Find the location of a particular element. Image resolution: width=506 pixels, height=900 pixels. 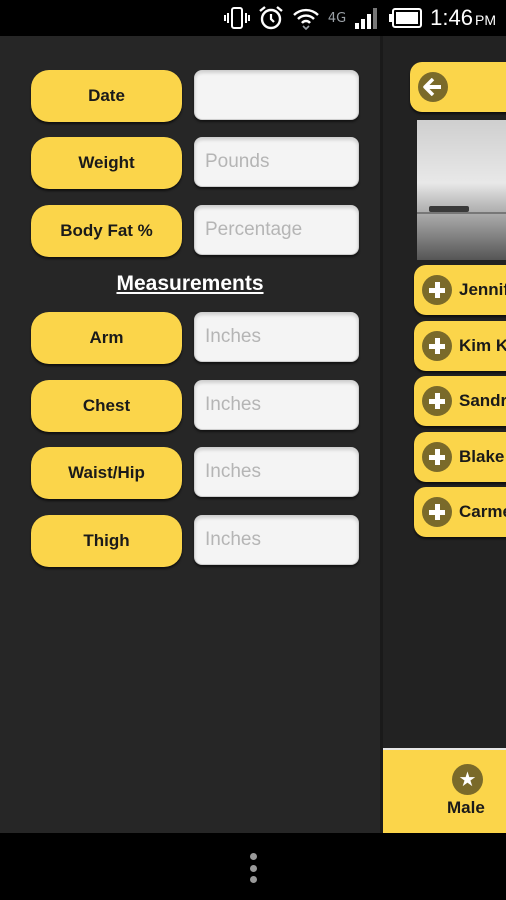

weight-field is located at coordinates (276, 162).